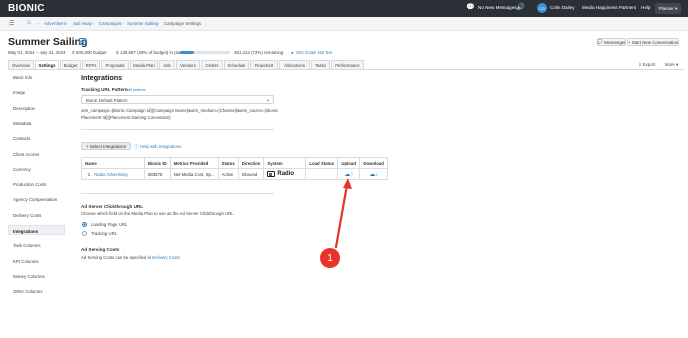 This screenshot has height=338, width=688. I want to click on home-icon: ⌂, so click(29, 22).